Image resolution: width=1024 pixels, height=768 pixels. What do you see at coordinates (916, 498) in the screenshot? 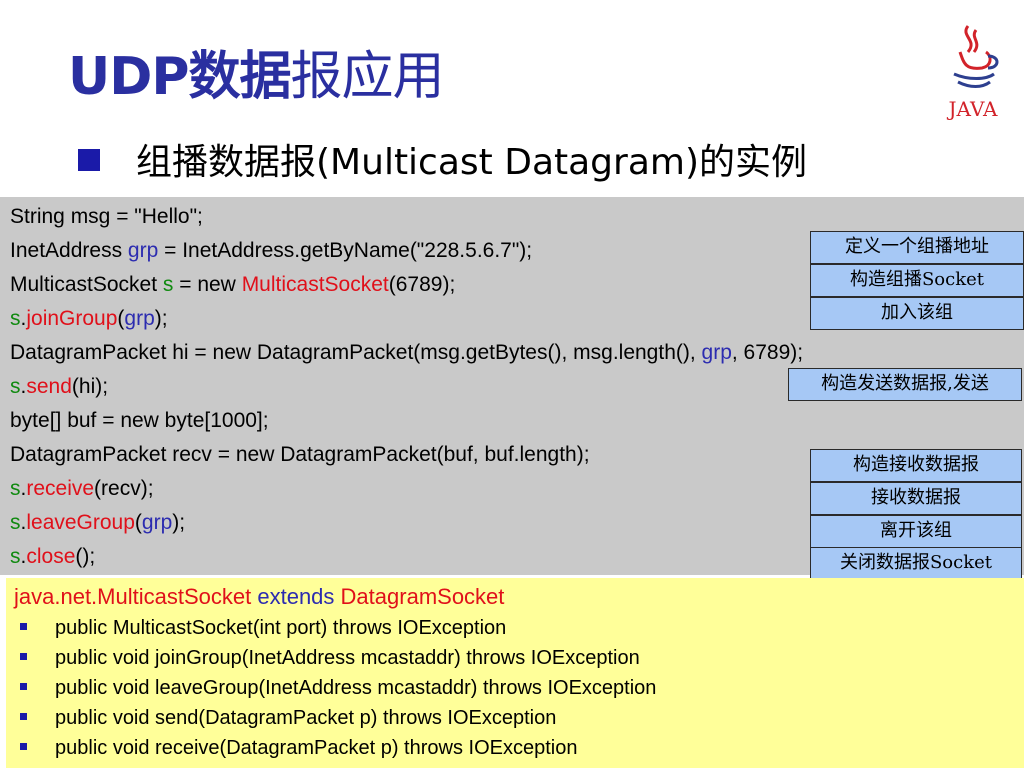
I see `note-receive: 接收数据报` at bounding box center [916, 498].